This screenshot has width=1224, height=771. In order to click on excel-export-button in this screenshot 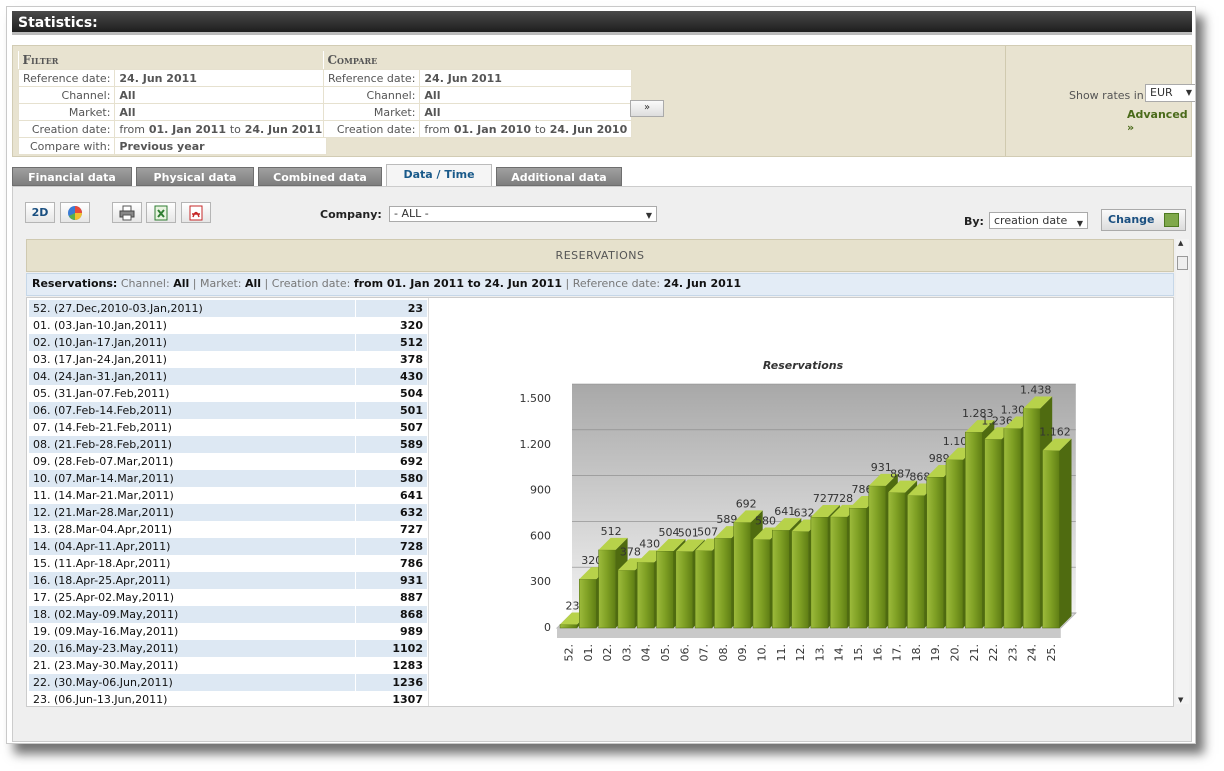, I will do `click(161, 212)`.